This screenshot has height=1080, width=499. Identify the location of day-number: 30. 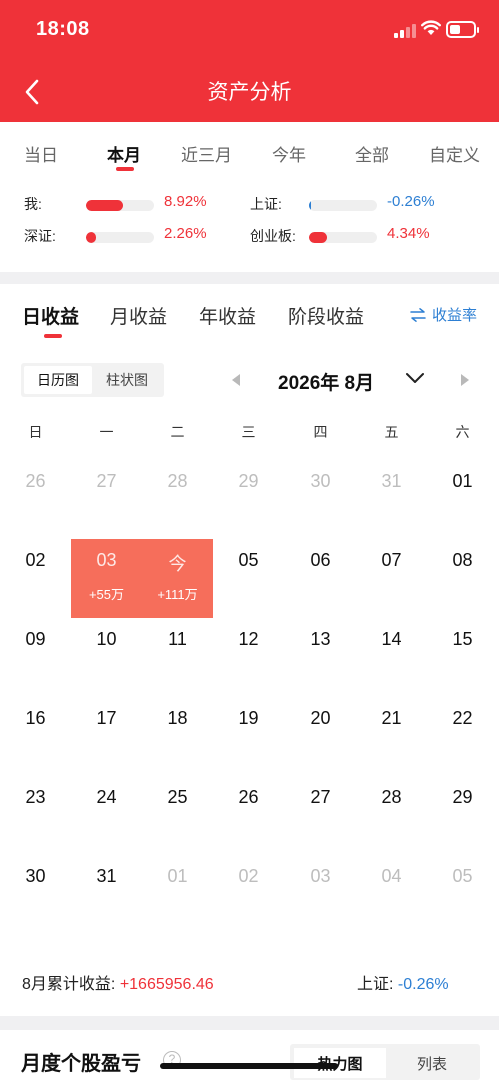
(35, 876).